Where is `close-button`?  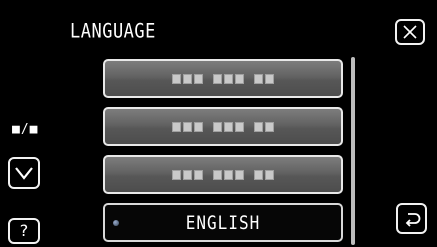
close-button is located at coordinates (410, 32).